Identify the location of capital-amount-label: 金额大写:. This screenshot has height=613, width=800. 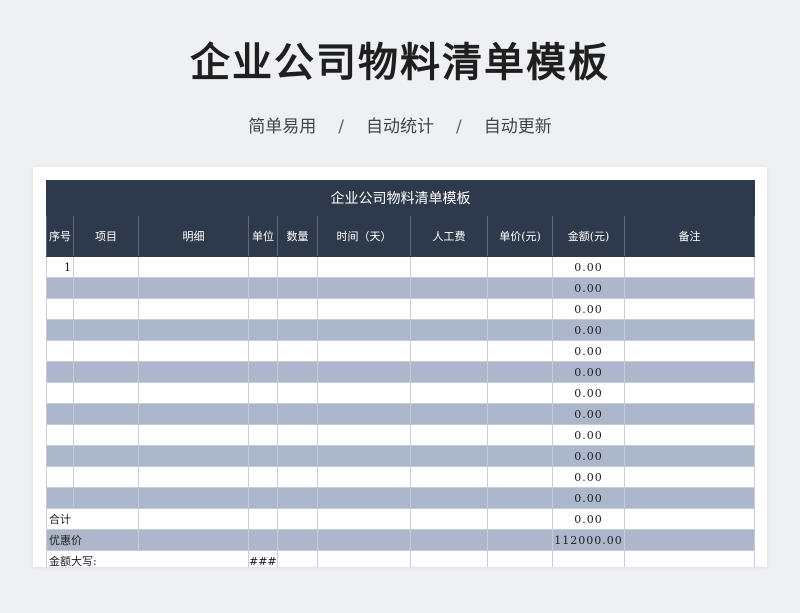
(147, 558).